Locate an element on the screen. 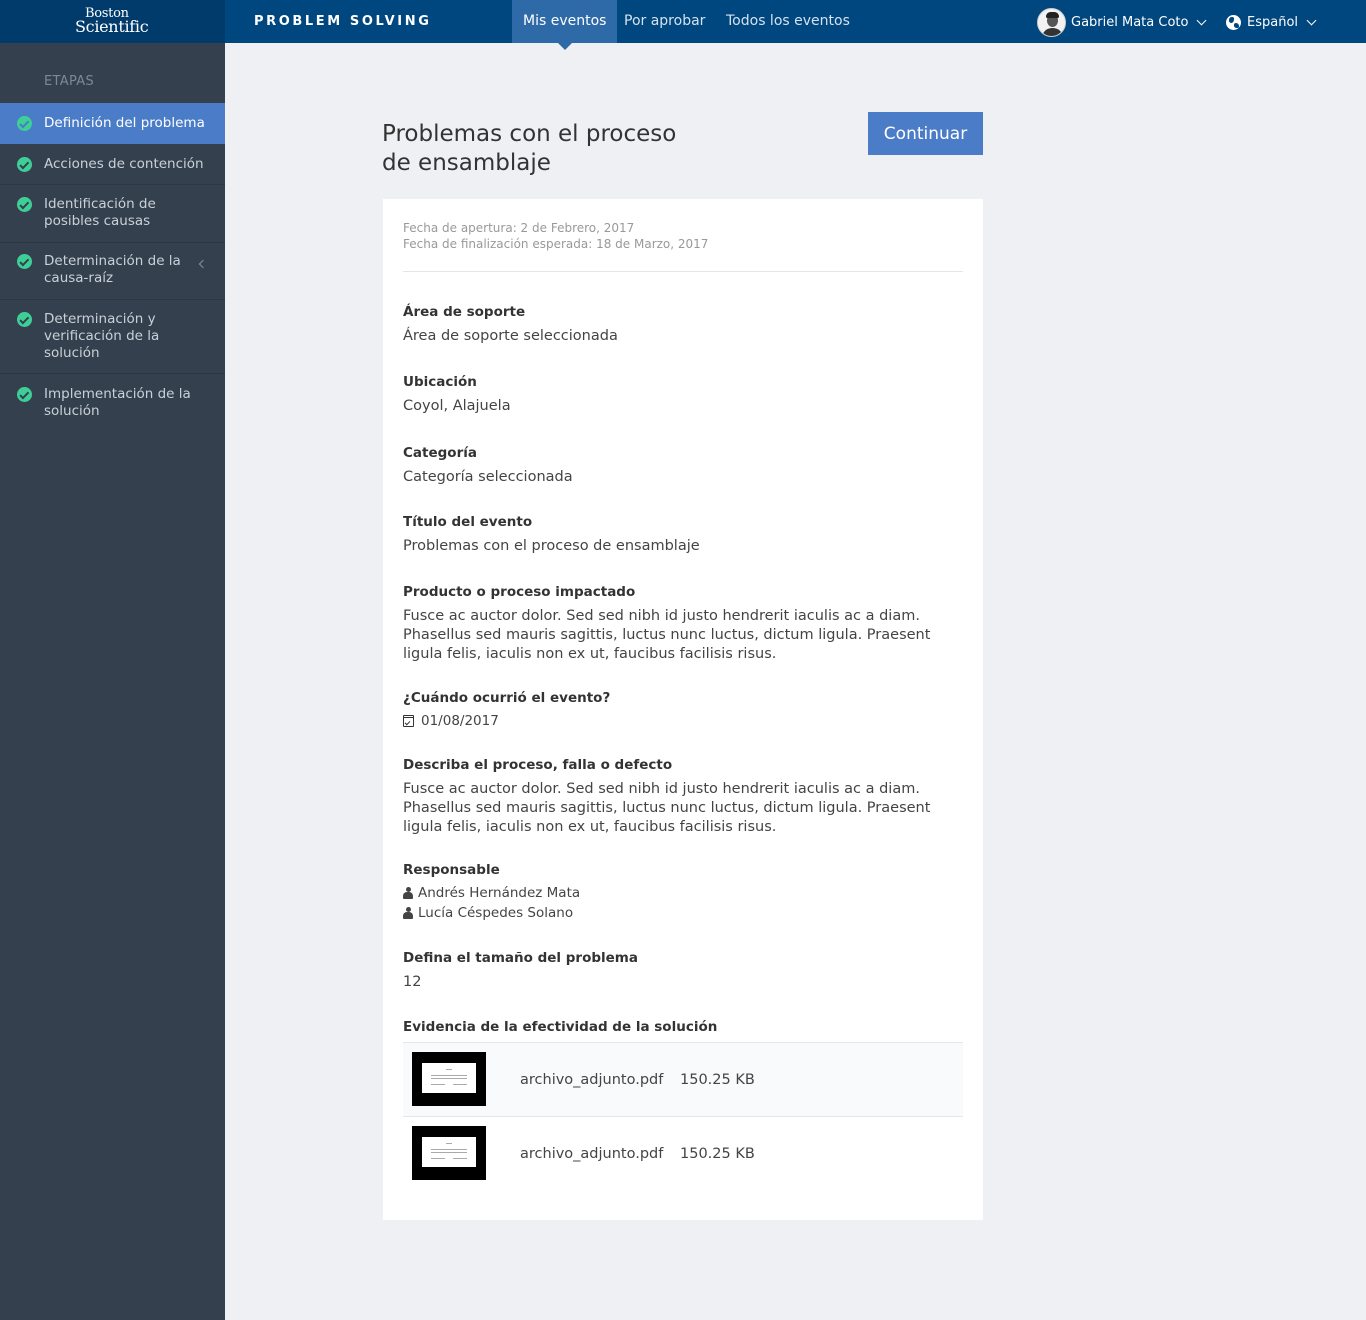 The height and width of the screenshot is (1320, 1366). avatar is located at coordinates (1051, 22).